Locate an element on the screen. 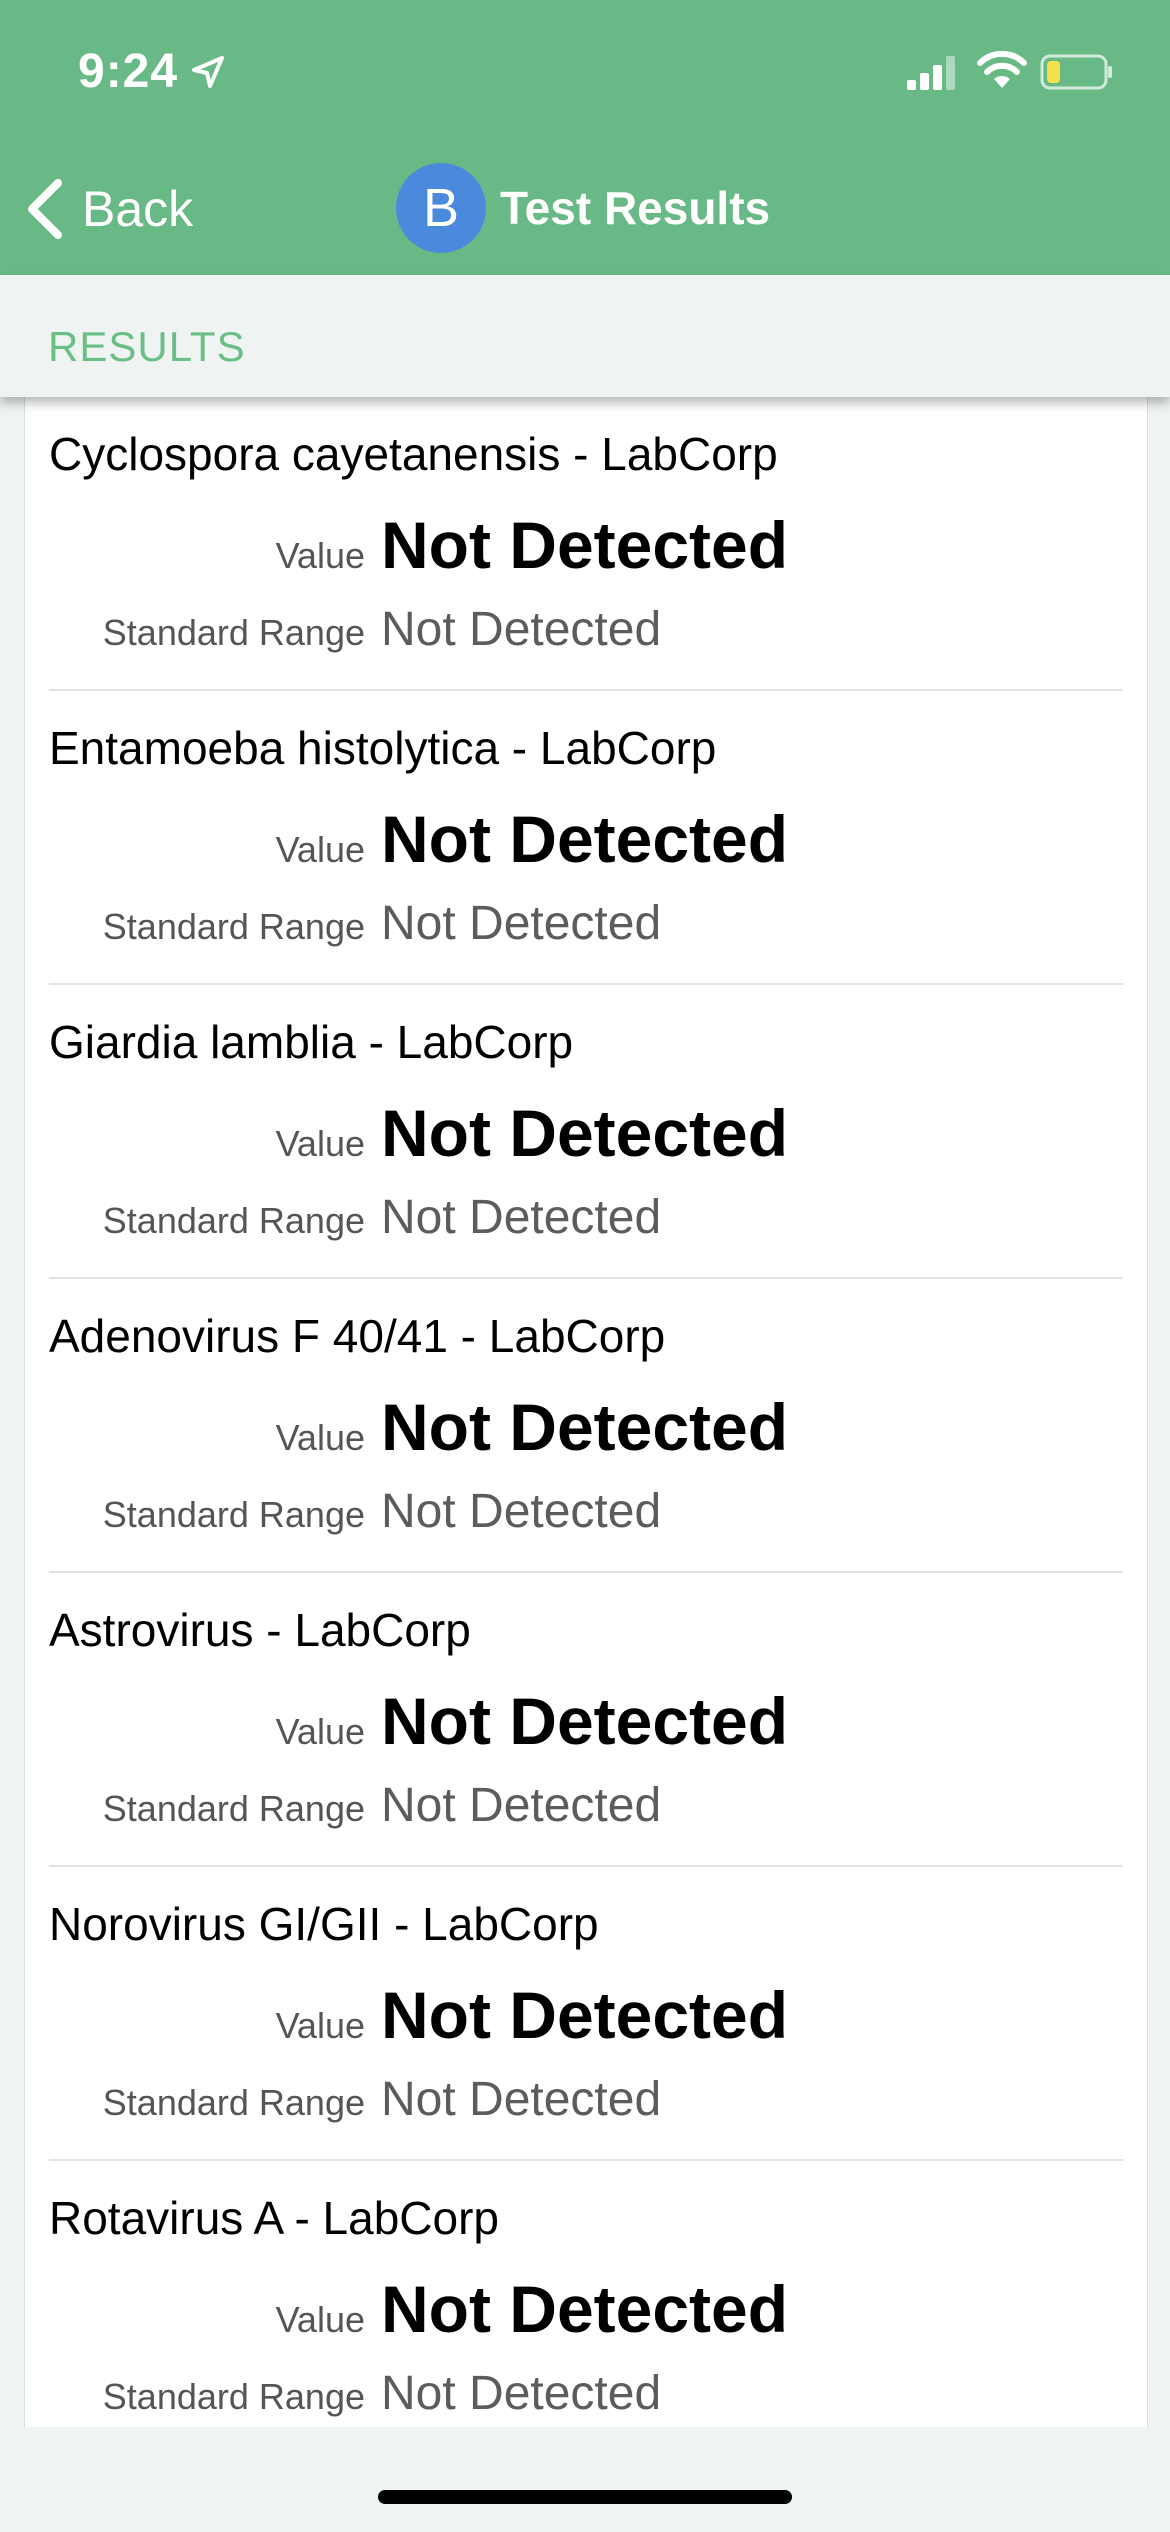 Image resolution: width=1170 pixels, height=2532 pixels. result-name: Adenovirus F 40/41 - LabCorp is located at coordinates (357, 1336).